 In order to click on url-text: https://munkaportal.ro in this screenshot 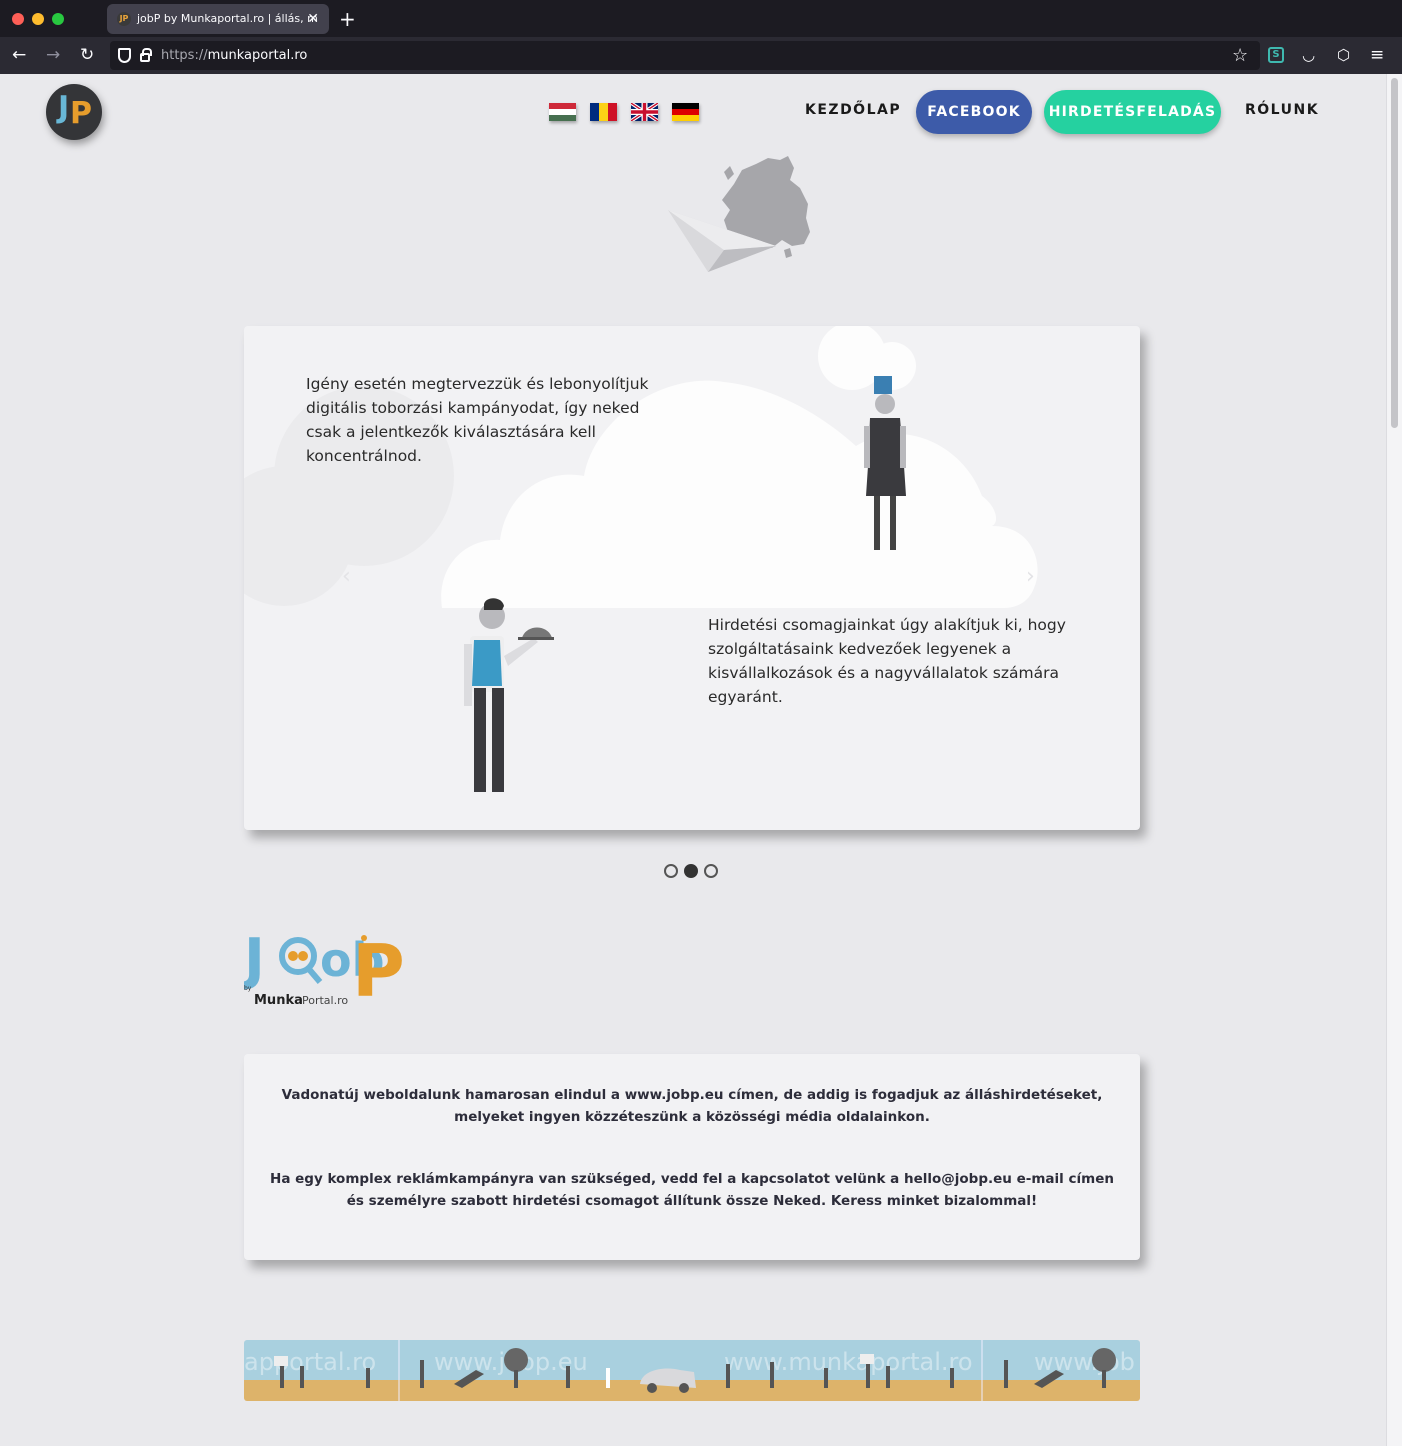, I will do `click(234, 55)`.